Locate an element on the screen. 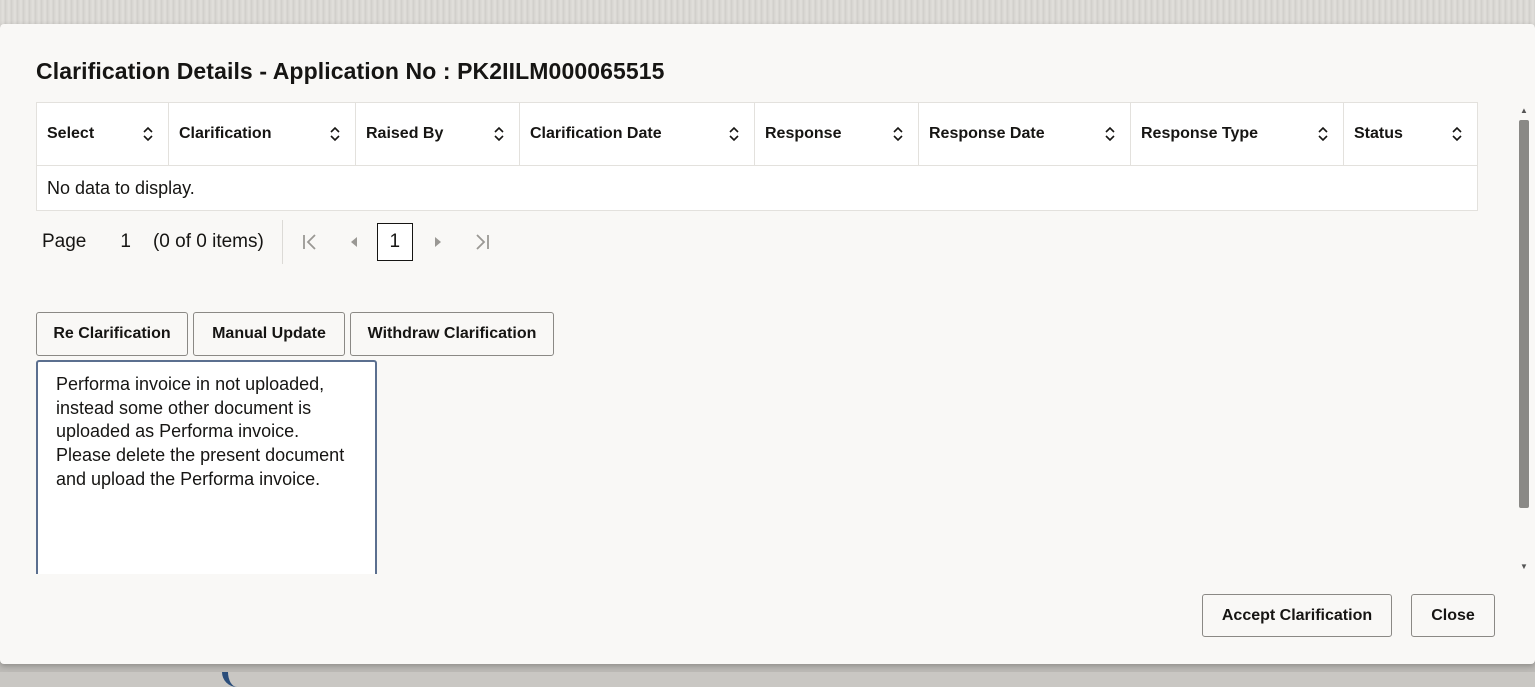  last-page-icon is located at coordinates (482, 242).